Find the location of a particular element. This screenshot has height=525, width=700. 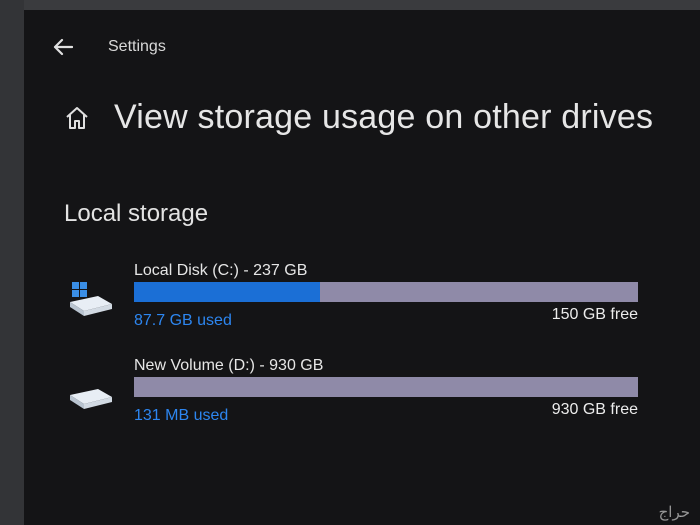

title-bar: Settings is located at coordinates (224, 47).